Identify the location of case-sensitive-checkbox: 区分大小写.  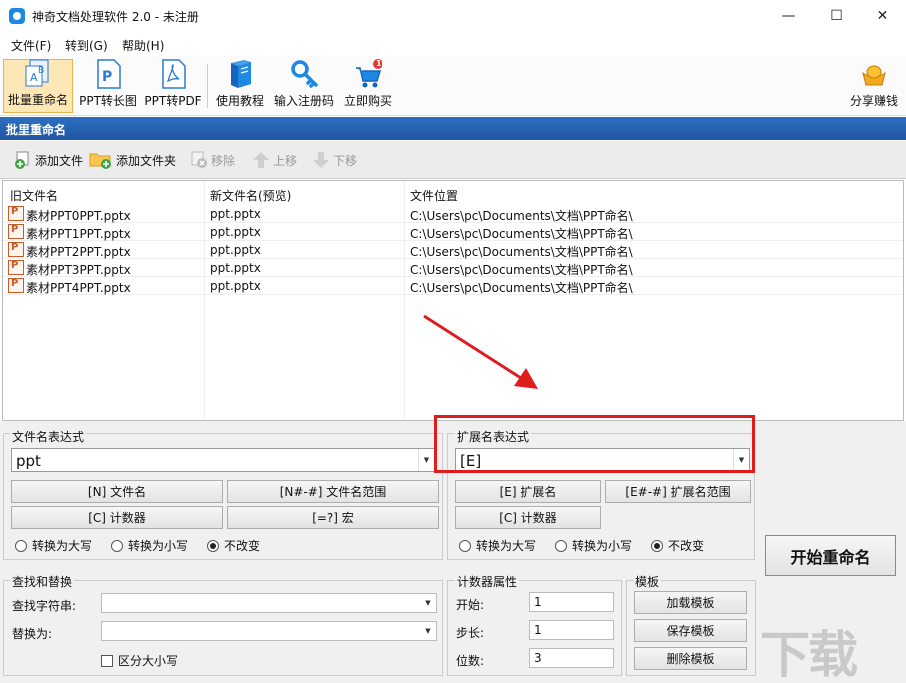
(139, 660).